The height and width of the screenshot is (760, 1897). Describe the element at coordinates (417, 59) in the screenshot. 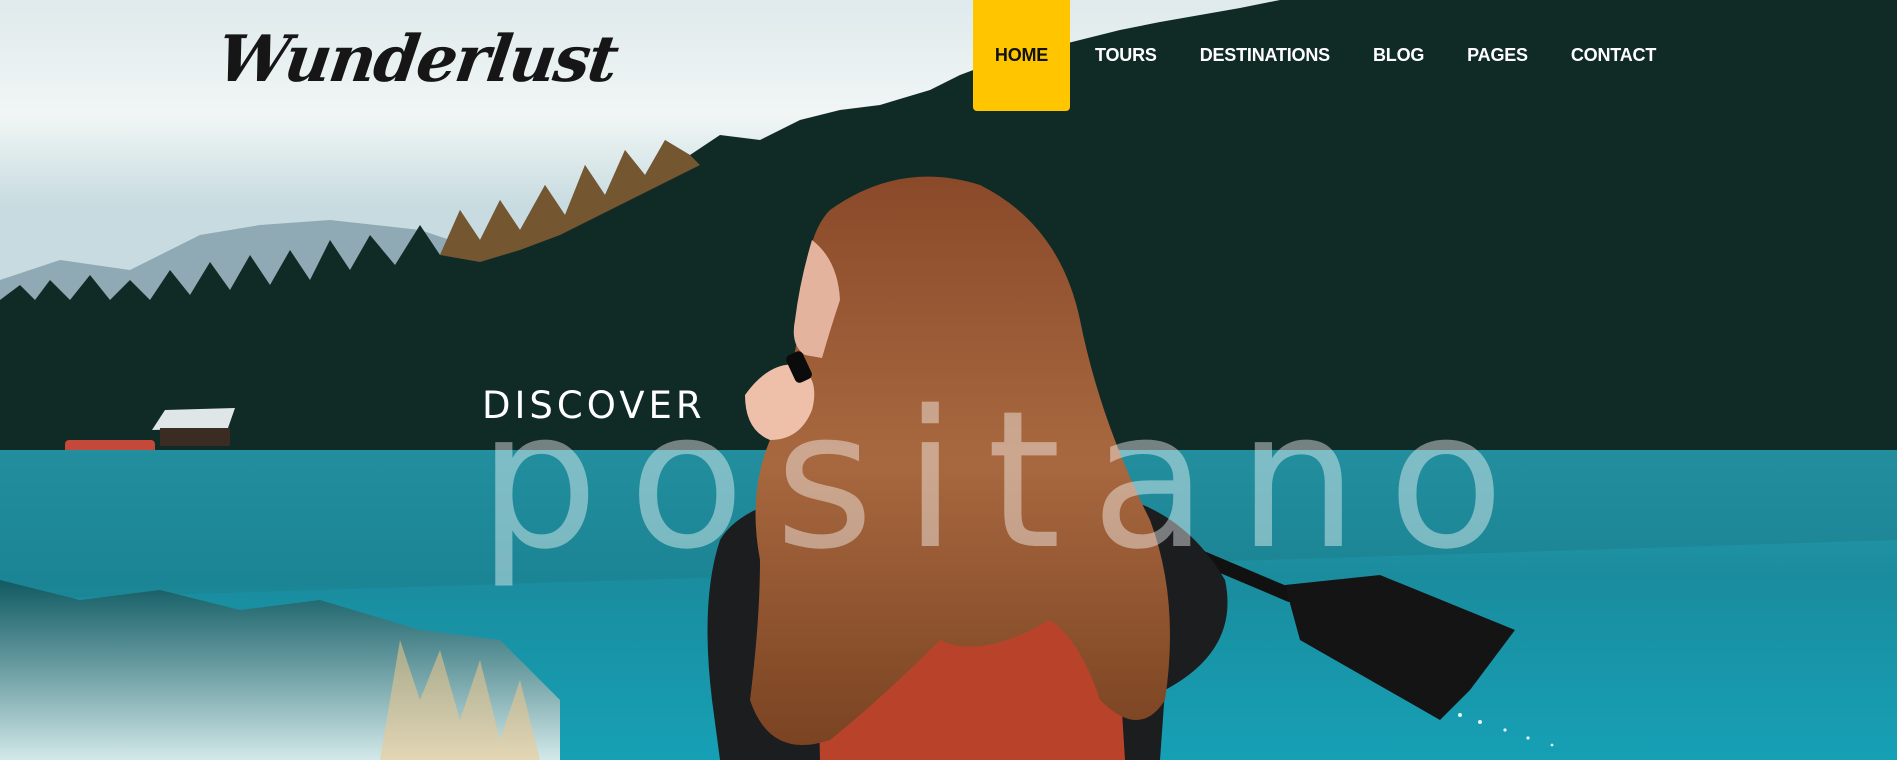

I see `brand-logo: Wunderlust` at that location.